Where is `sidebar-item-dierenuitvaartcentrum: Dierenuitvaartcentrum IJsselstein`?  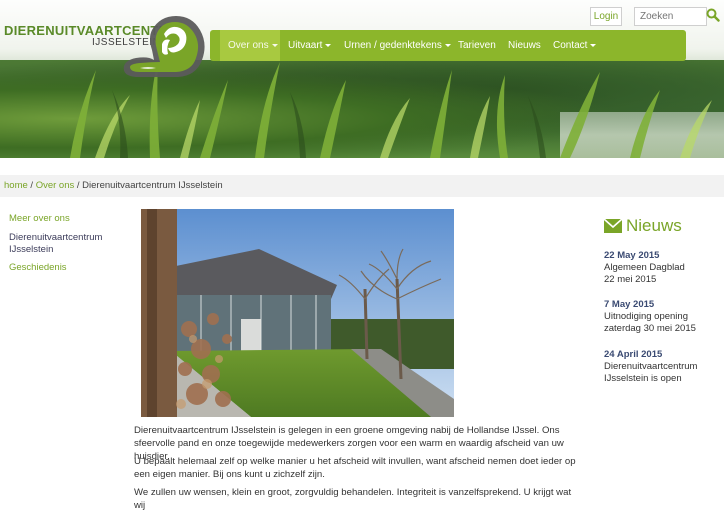
sidebar-item-dierenuitvaartcentrum: Dierenuitvaartcentrum IJsselstein is located at coordinates (55, 243).